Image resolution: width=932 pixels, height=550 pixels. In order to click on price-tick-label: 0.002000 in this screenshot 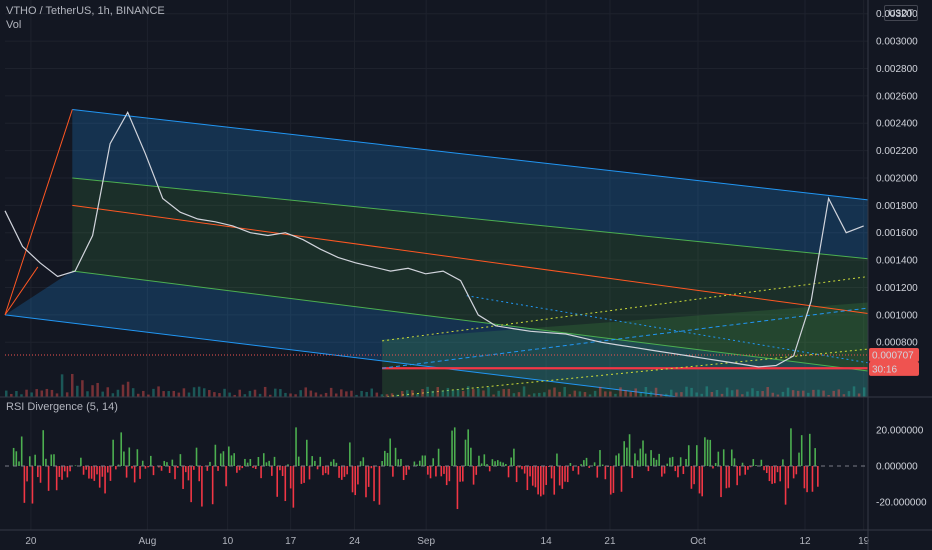, I will do `click(897, 178)`.